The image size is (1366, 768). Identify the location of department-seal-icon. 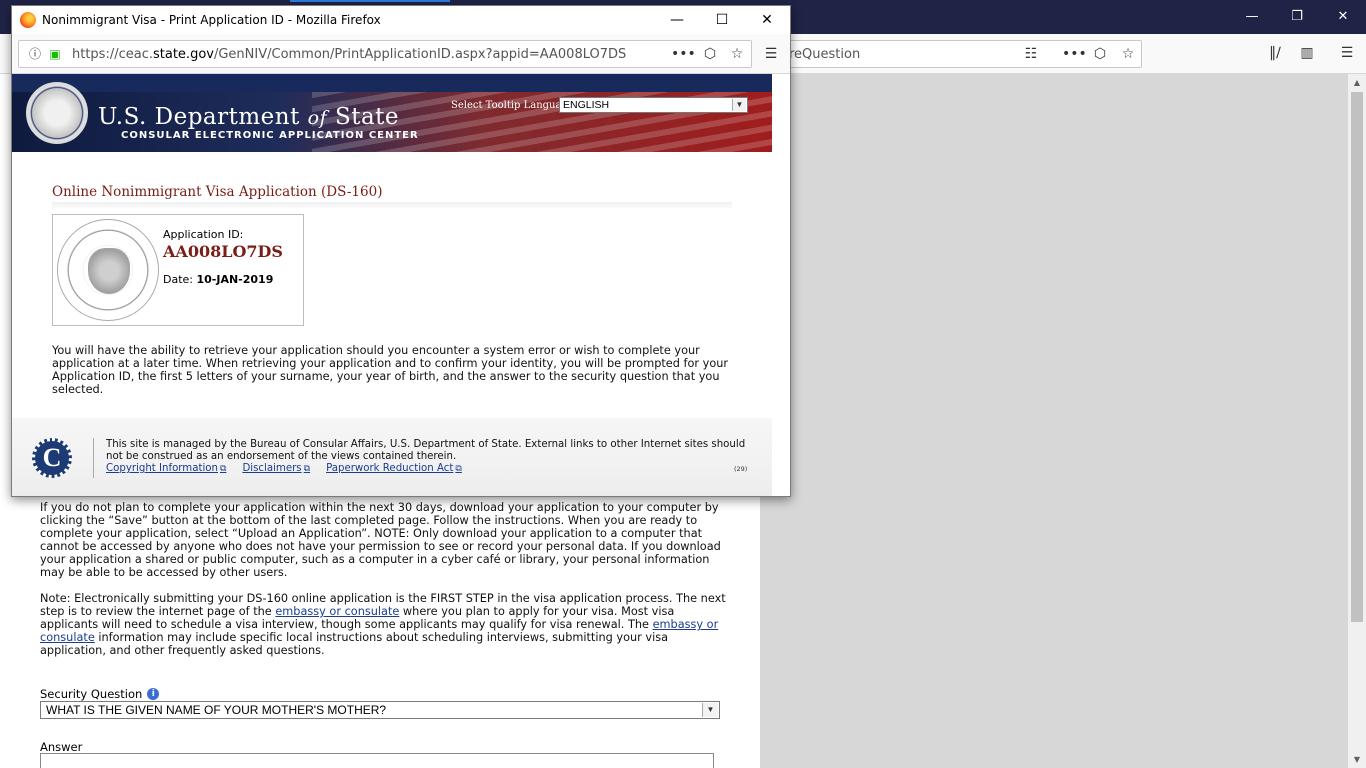
(57, 113).